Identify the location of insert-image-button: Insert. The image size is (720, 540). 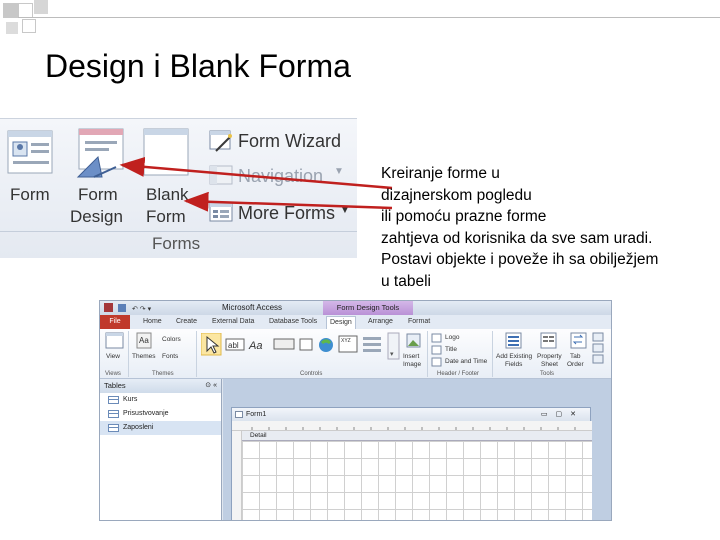
(411, 356).